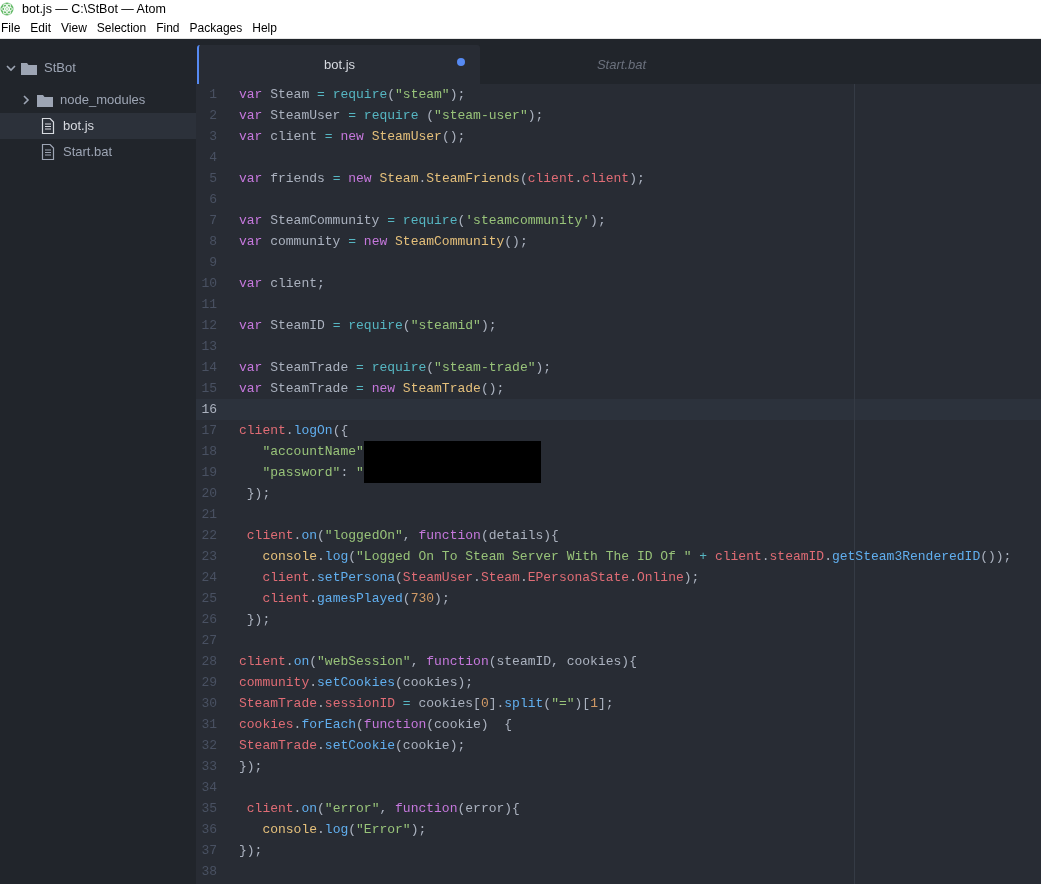 The height and width of the screenshot is (884, 1041). Describe the element at coordinates (438, 661) in the screenshot. I see `code-line: client.on("webSession", function(steamID, cookies){` at that location.